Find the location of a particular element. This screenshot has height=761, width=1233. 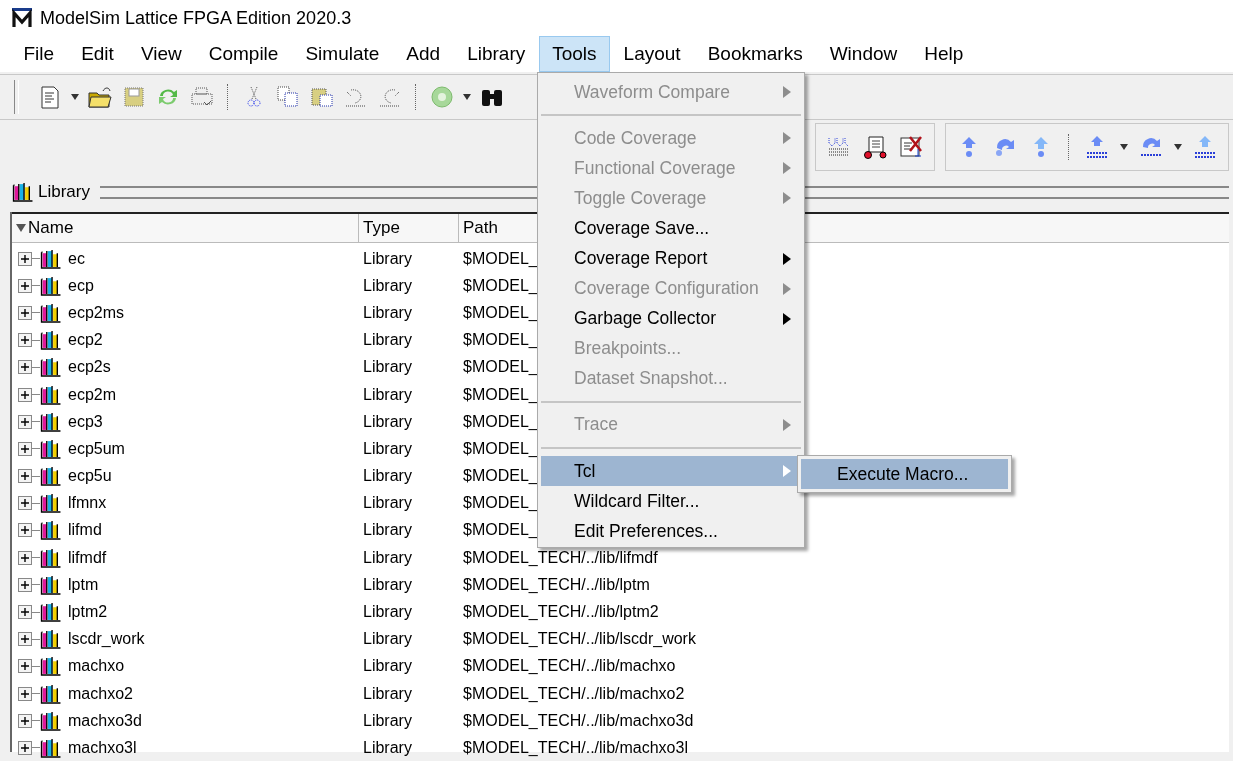

table-cell-text: $MODEL_TECH/../lib/machxo2 is located at coordinates (573, 693).